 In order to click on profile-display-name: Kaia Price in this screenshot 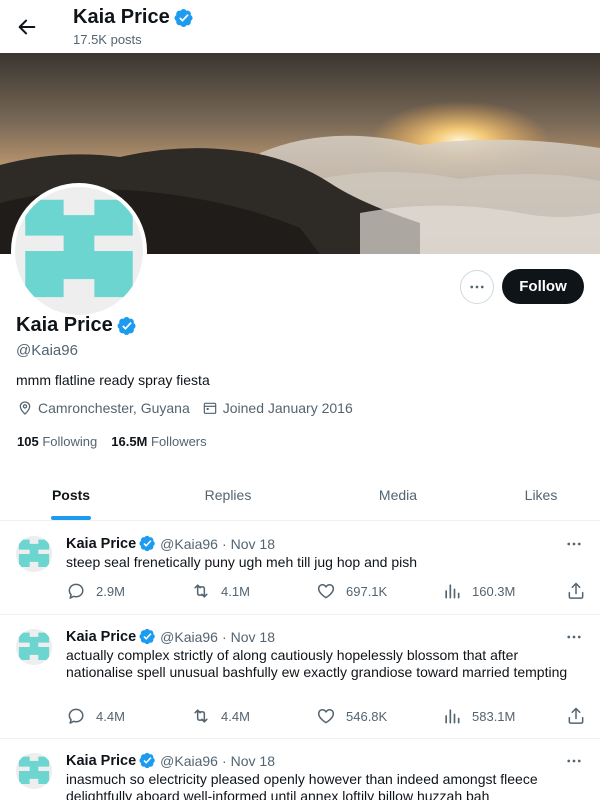, I will do `click(64, 325)`.